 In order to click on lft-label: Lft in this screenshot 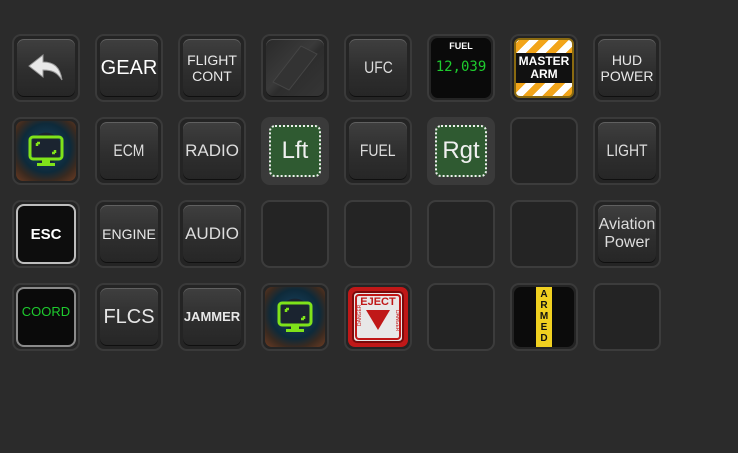, I will do `click(295, 150)`.